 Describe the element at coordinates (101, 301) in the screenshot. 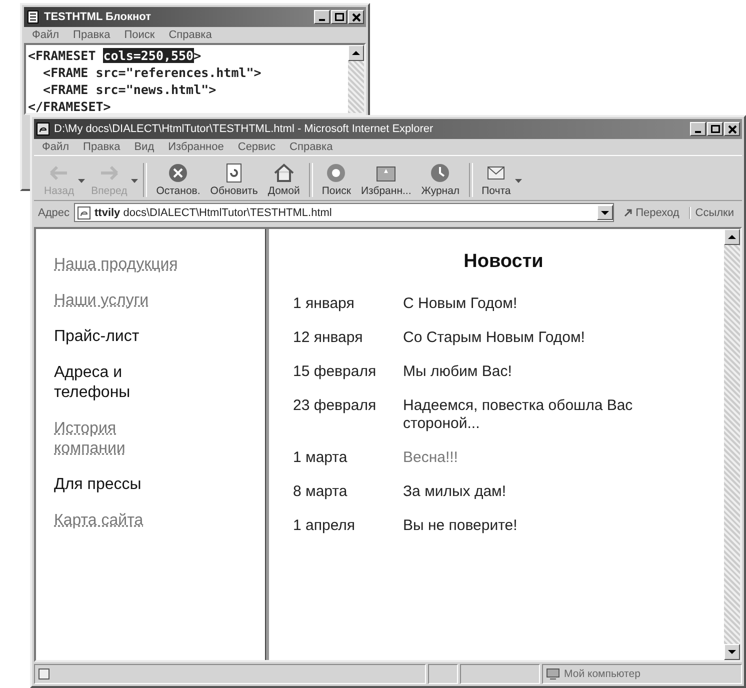

I see `nav-link: Наши услуги` at that location.